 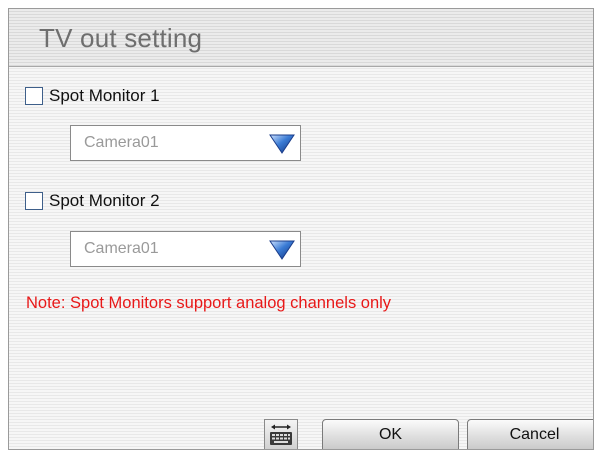 What do you see at coordinates (301, 38) in the screenshot?
I see `title-bar: TV out setting` at bounding box center [301, 38].